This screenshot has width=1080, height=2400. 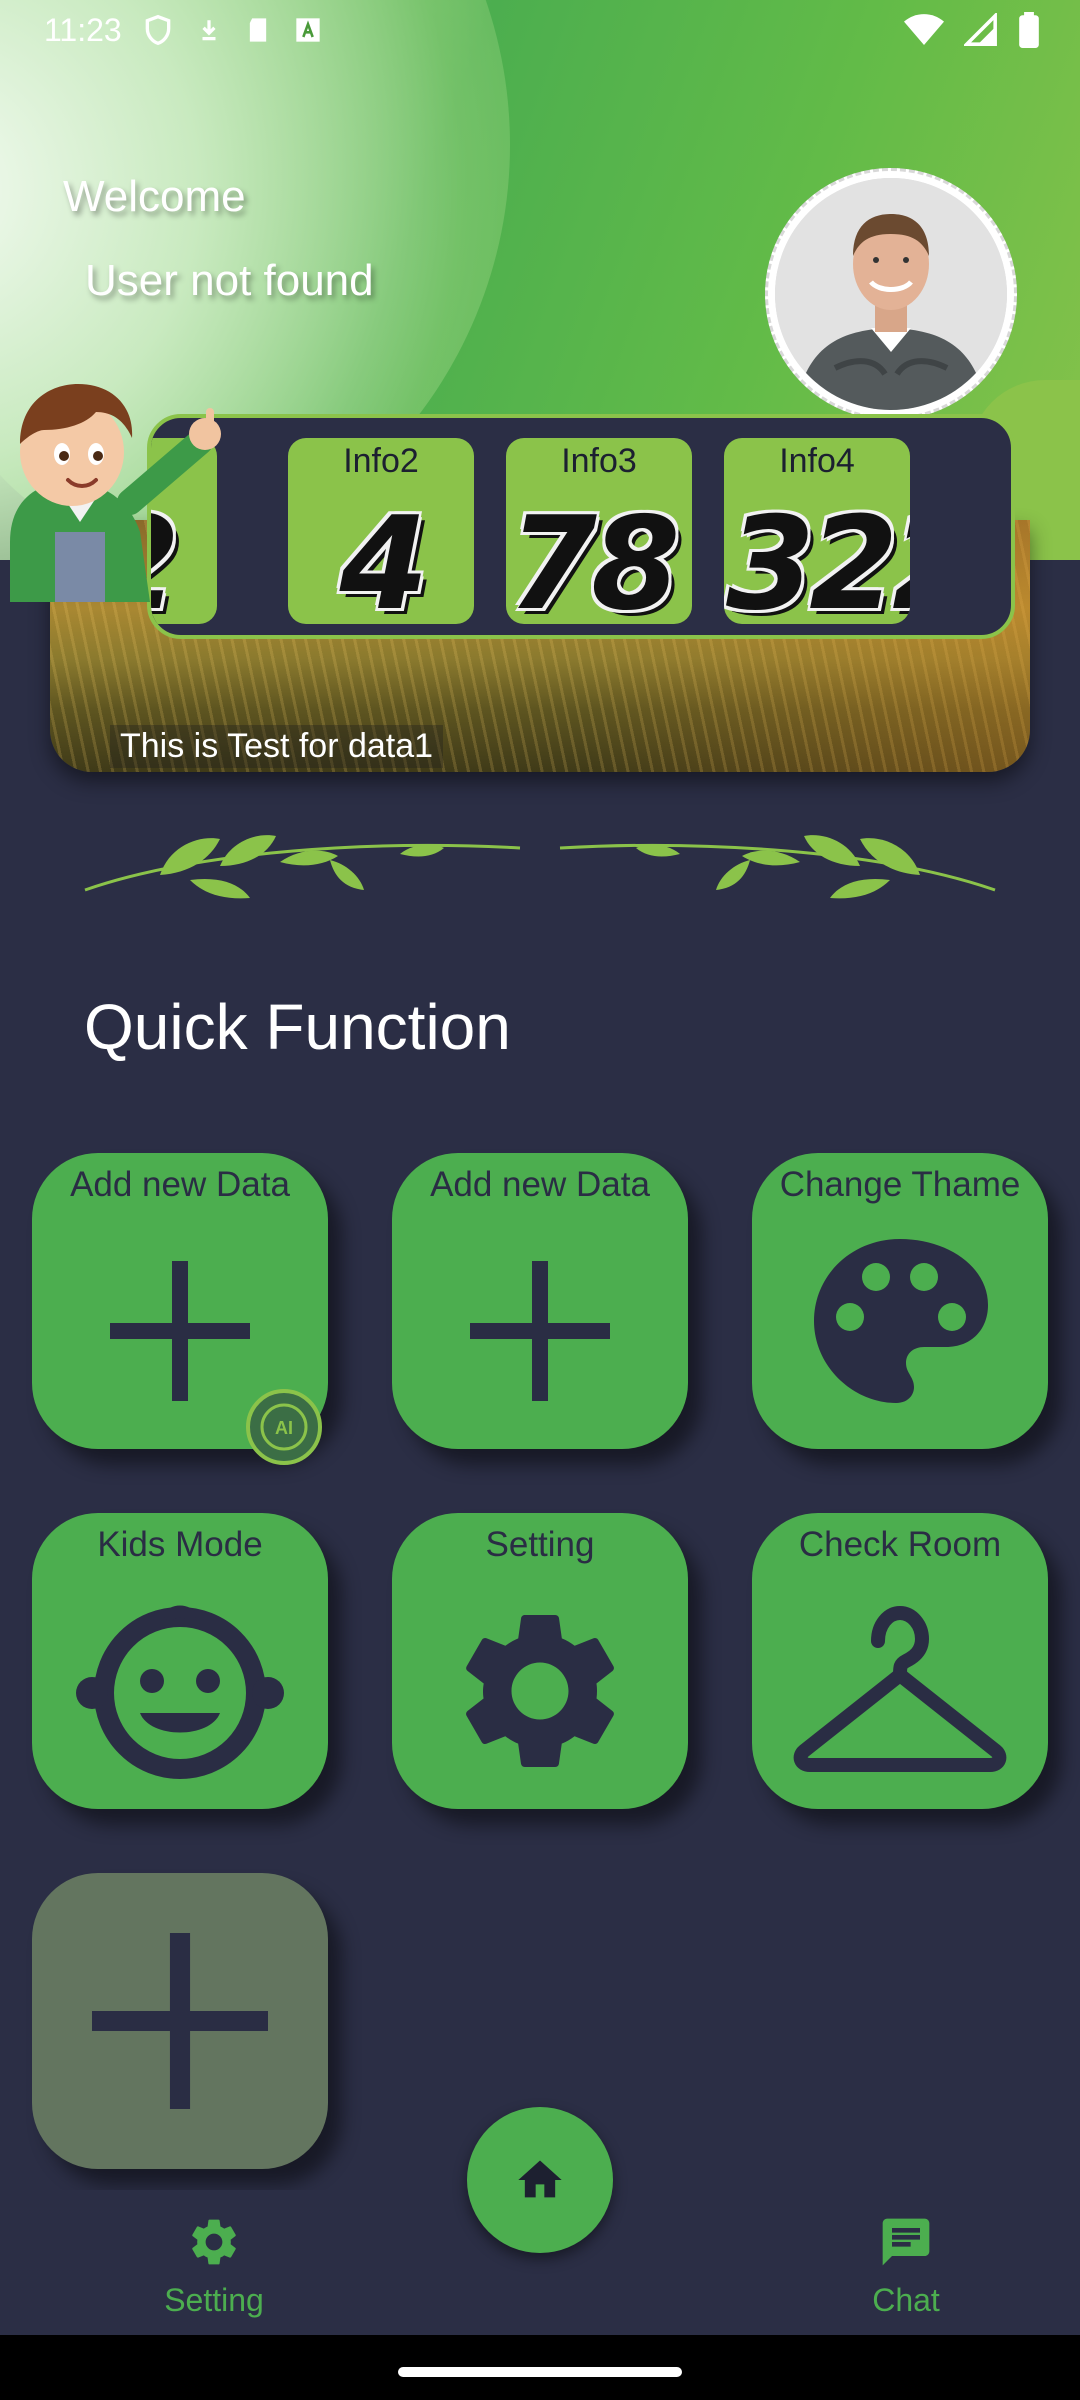 What do you see at coordinates (540, 2372) in the screenshot?
I see `gesture-home-bar` at bounding box center [540, 2372].